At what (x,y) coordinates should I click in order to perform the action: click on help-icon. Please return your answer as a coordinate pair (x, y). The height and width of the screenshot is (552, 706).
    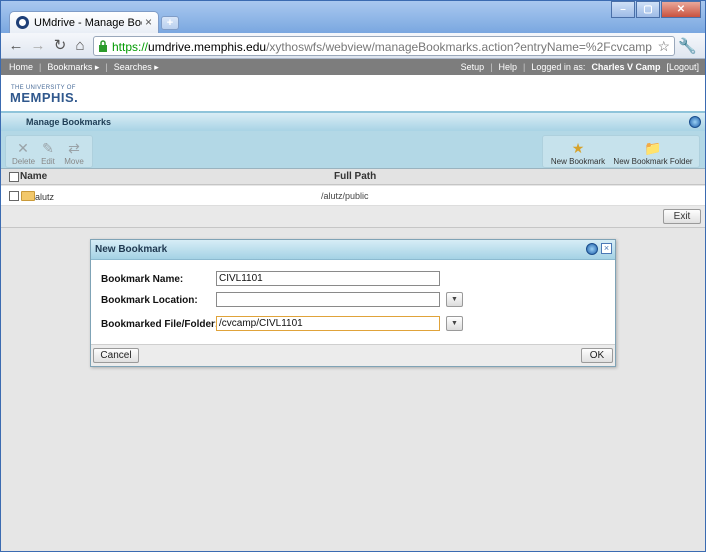
    Looking at the image, I should click on (695, 122).